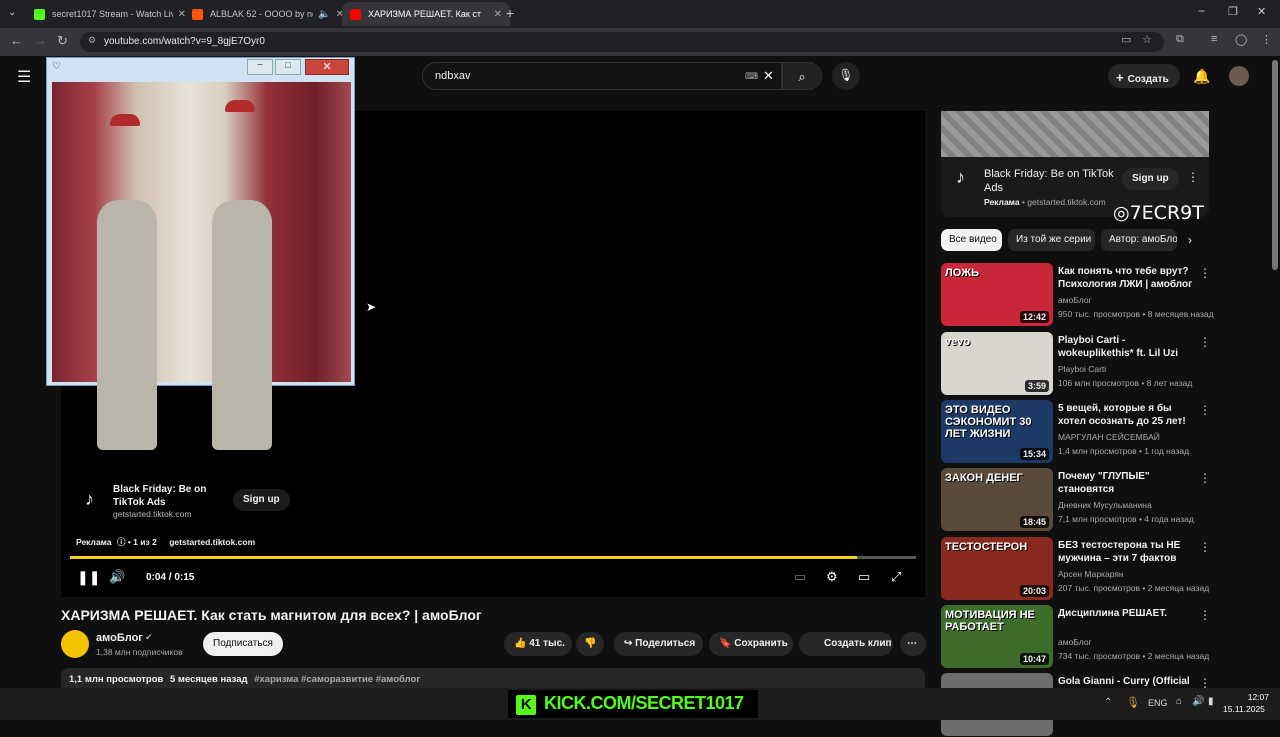  I want to click on tray-chevron-icon: ⌃, so click(1108, 702).